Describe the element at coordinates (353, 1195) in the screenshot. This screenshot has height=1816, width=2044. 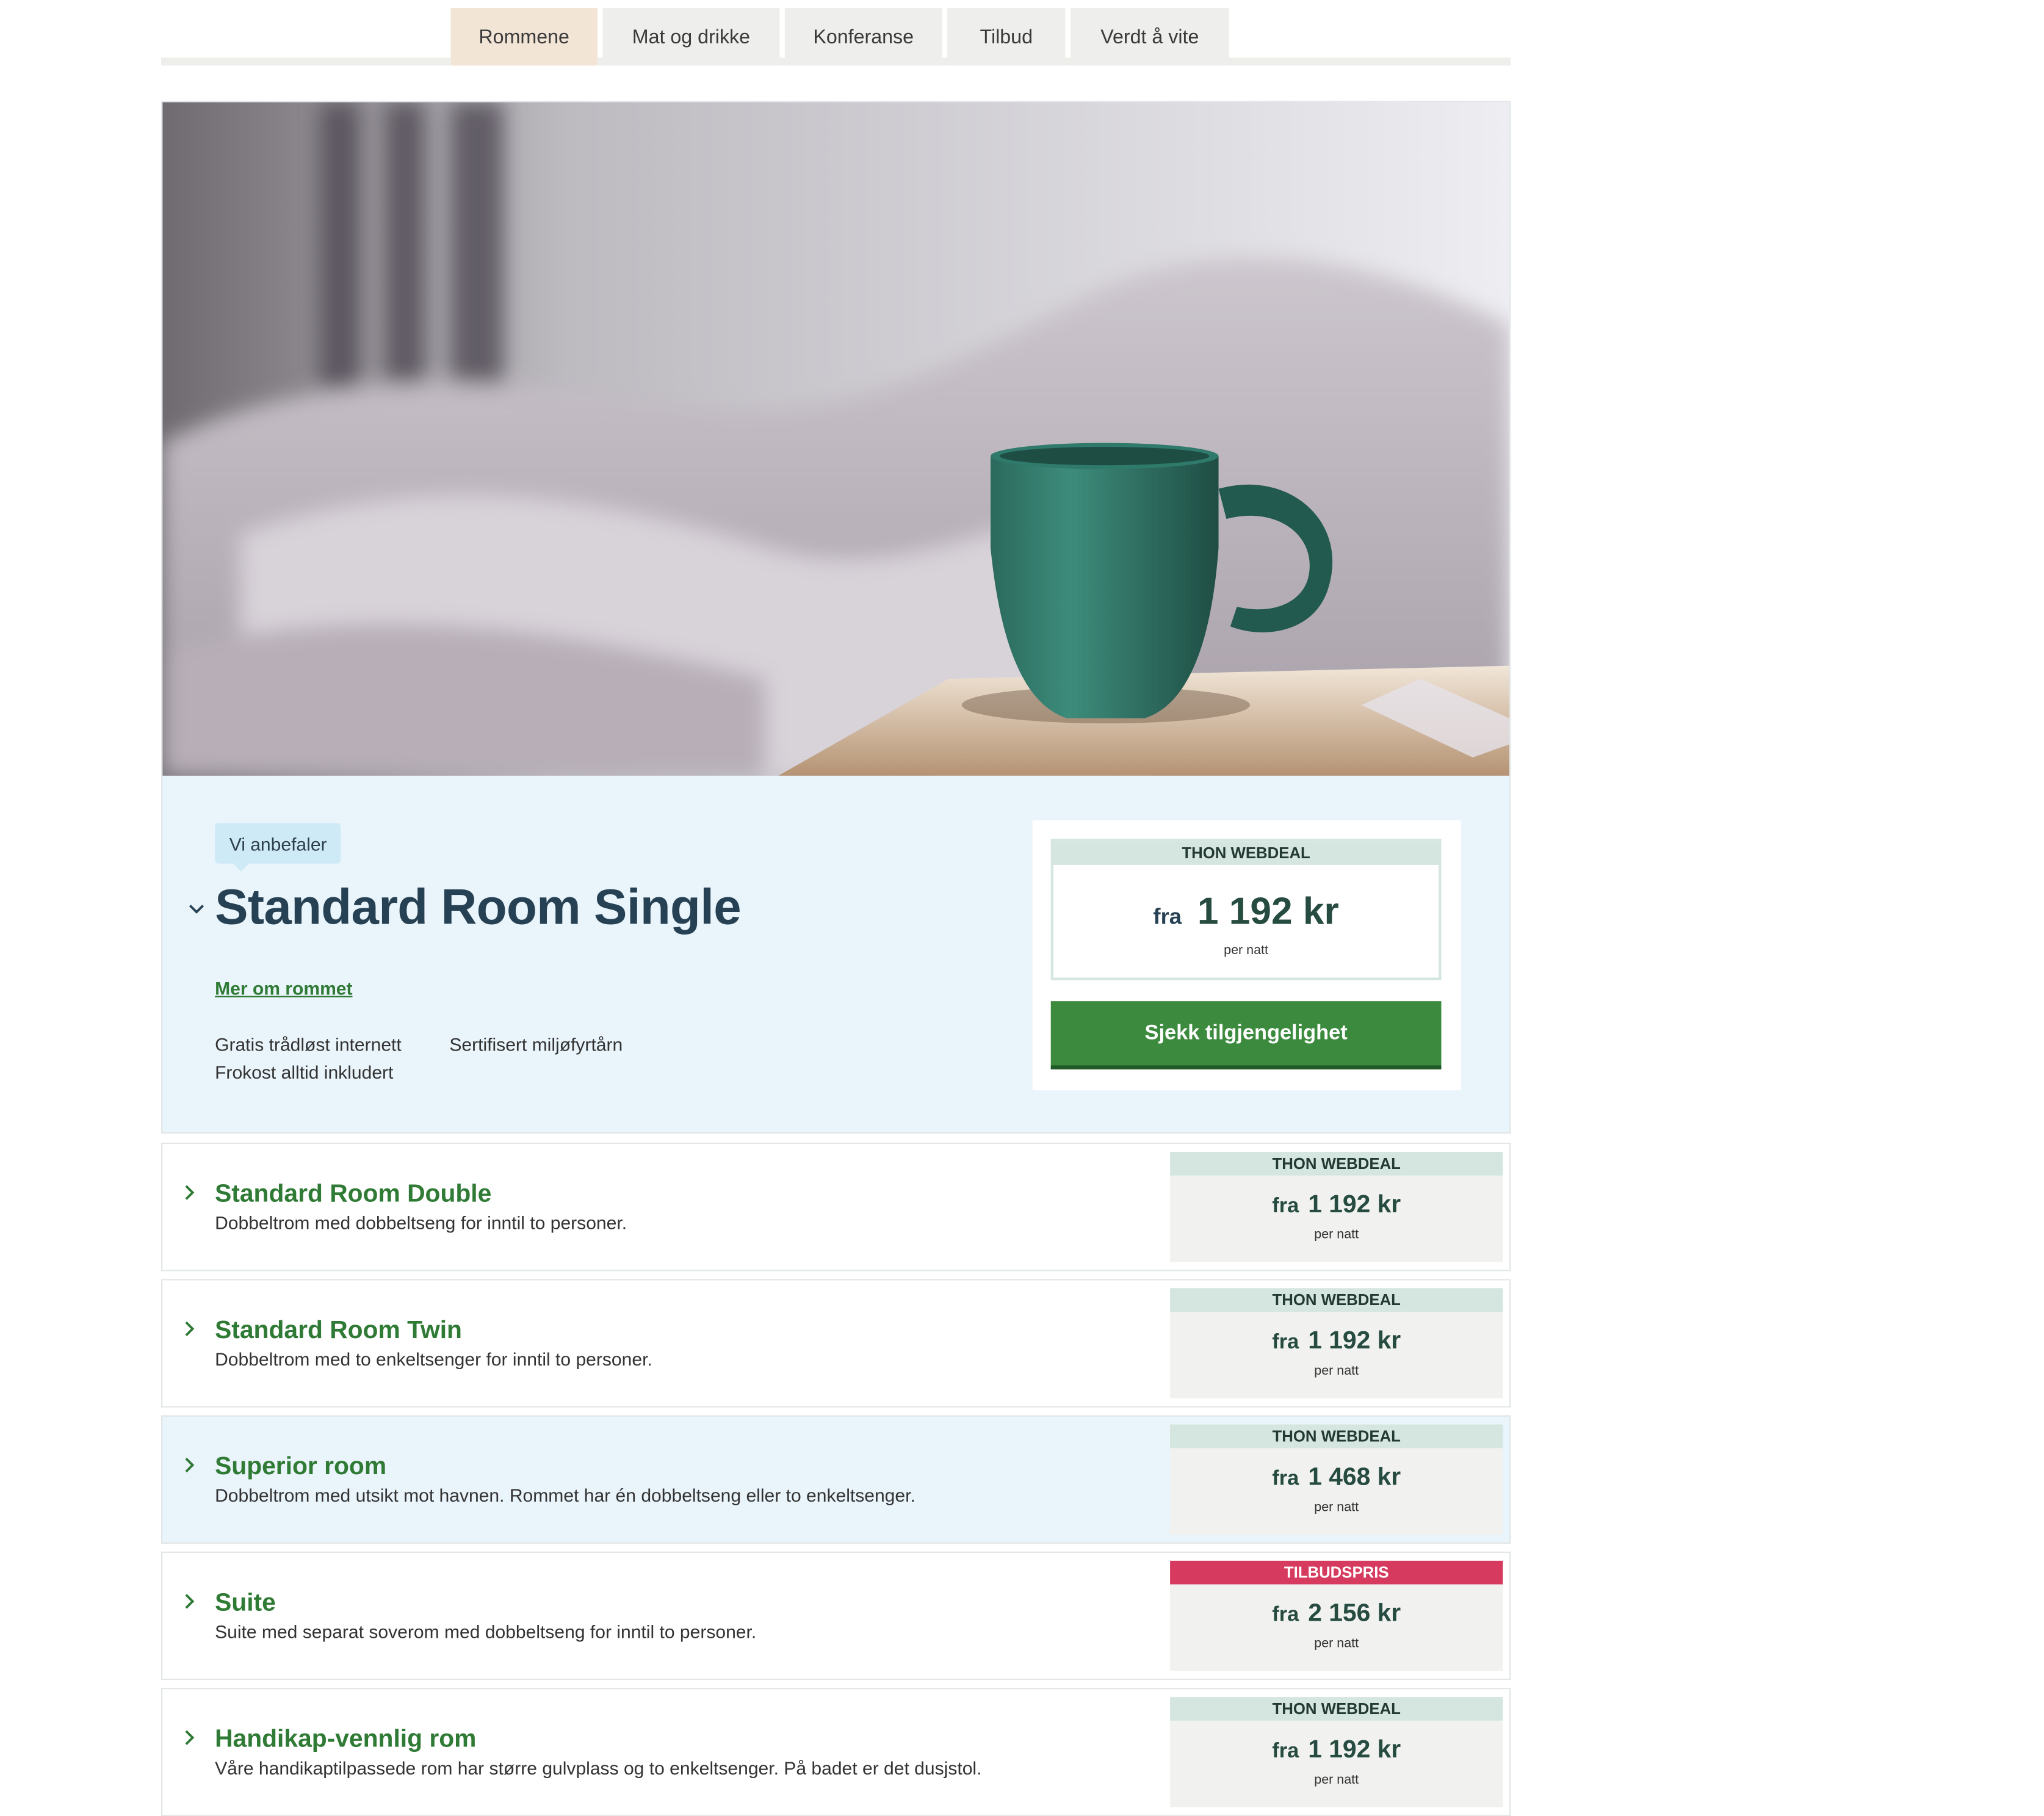
I see `room-title: Standard Room Double` at that location.